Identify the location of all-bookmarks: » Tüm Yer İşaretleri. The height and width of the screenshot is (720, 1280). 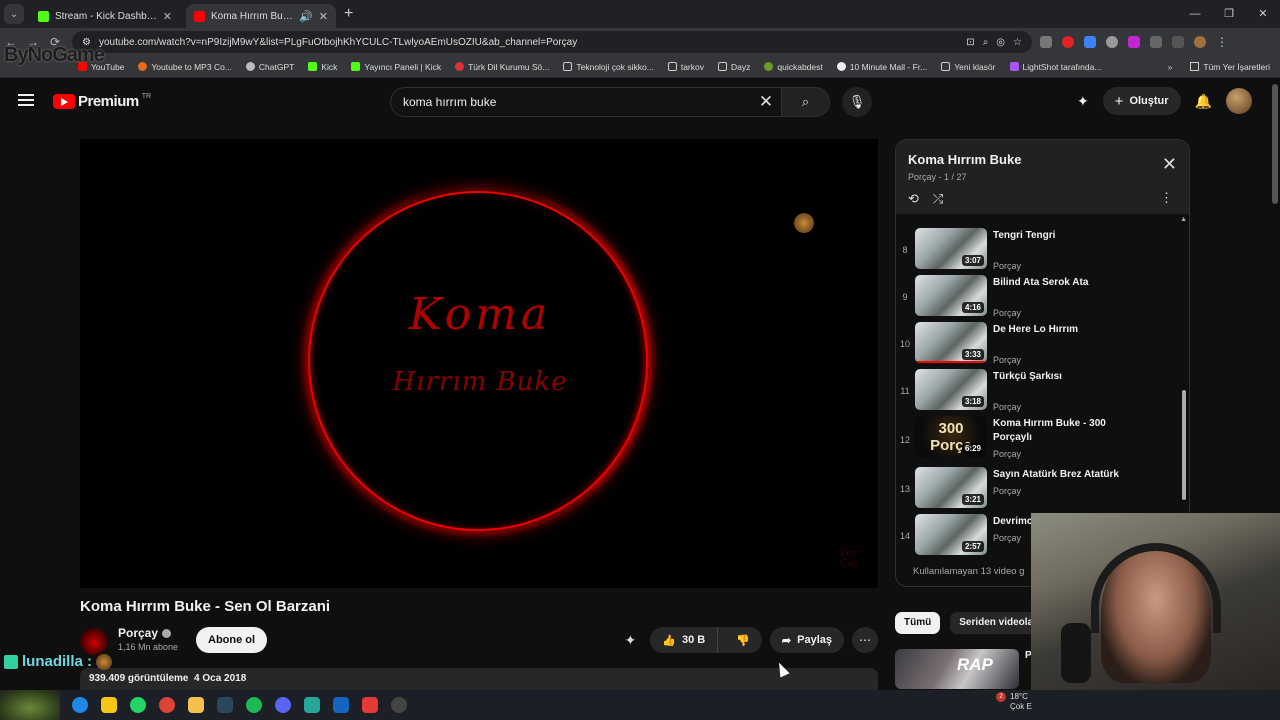
(1219, 67).